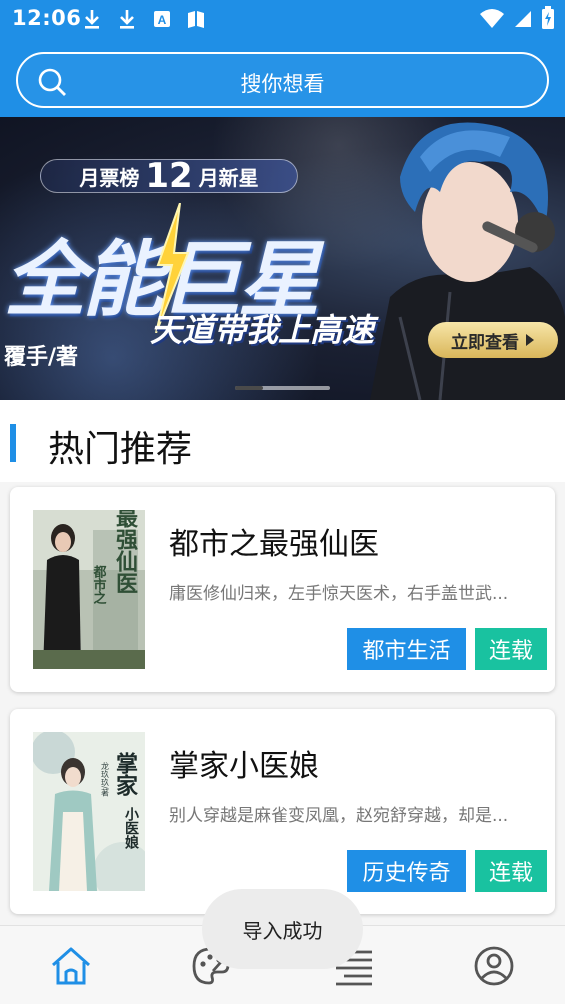  Describe the element at coordinates (105, 779) in the screenshot. I see `cover-author-text: 龙玖玖/著` at that location.